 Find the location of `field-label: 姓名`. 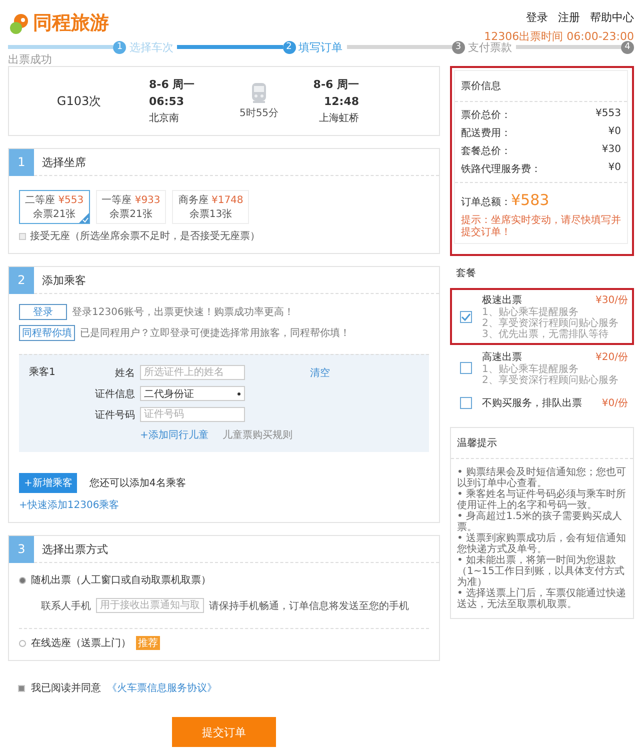

field-label: 姓名 is located at coordinates (124, 373).